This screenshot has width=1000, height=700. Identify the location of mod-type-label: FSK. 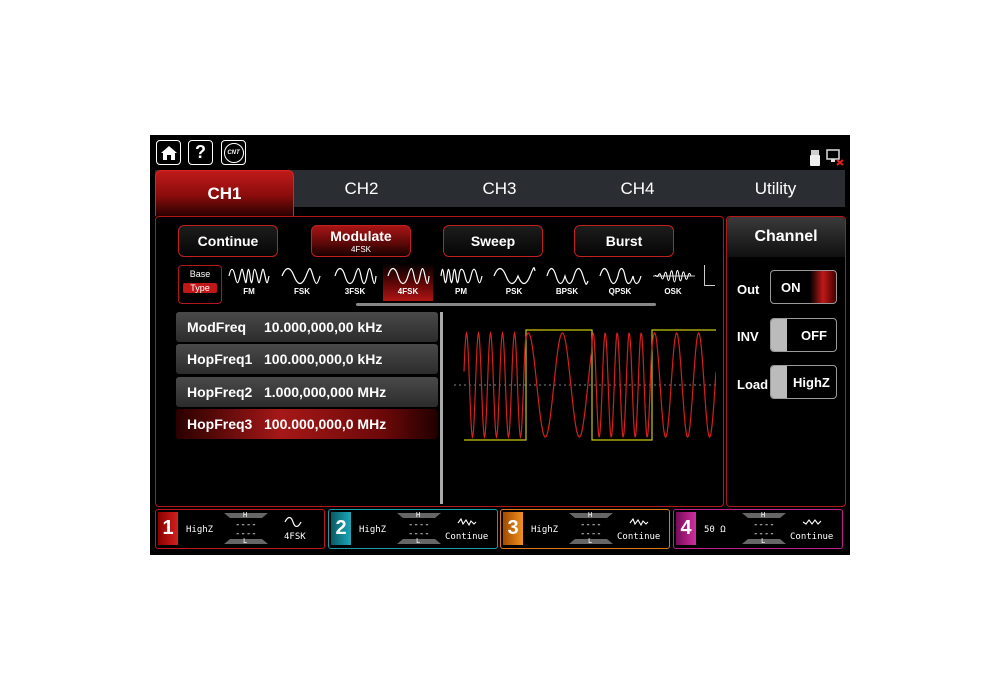
(302, 291).